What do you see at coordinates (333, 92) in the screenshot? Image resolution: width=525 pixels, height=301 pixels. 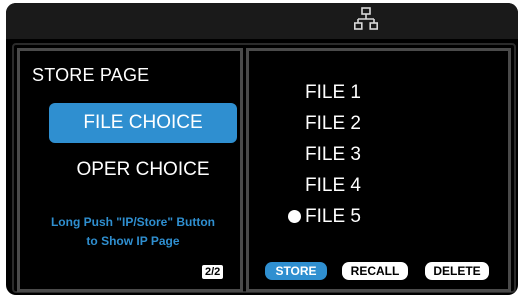 I see `file-item-label: FILE 1` at bounding box center [333, 92].